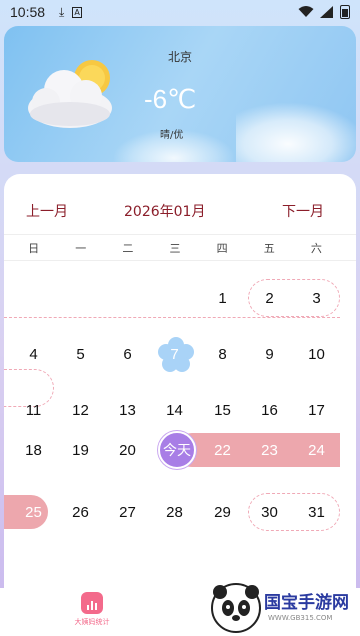 The height and width of the screenshot is (636, 360). Describe the element at coordinates (222, 512) in the screenshot. I see `calendar-day: 29` at that location.